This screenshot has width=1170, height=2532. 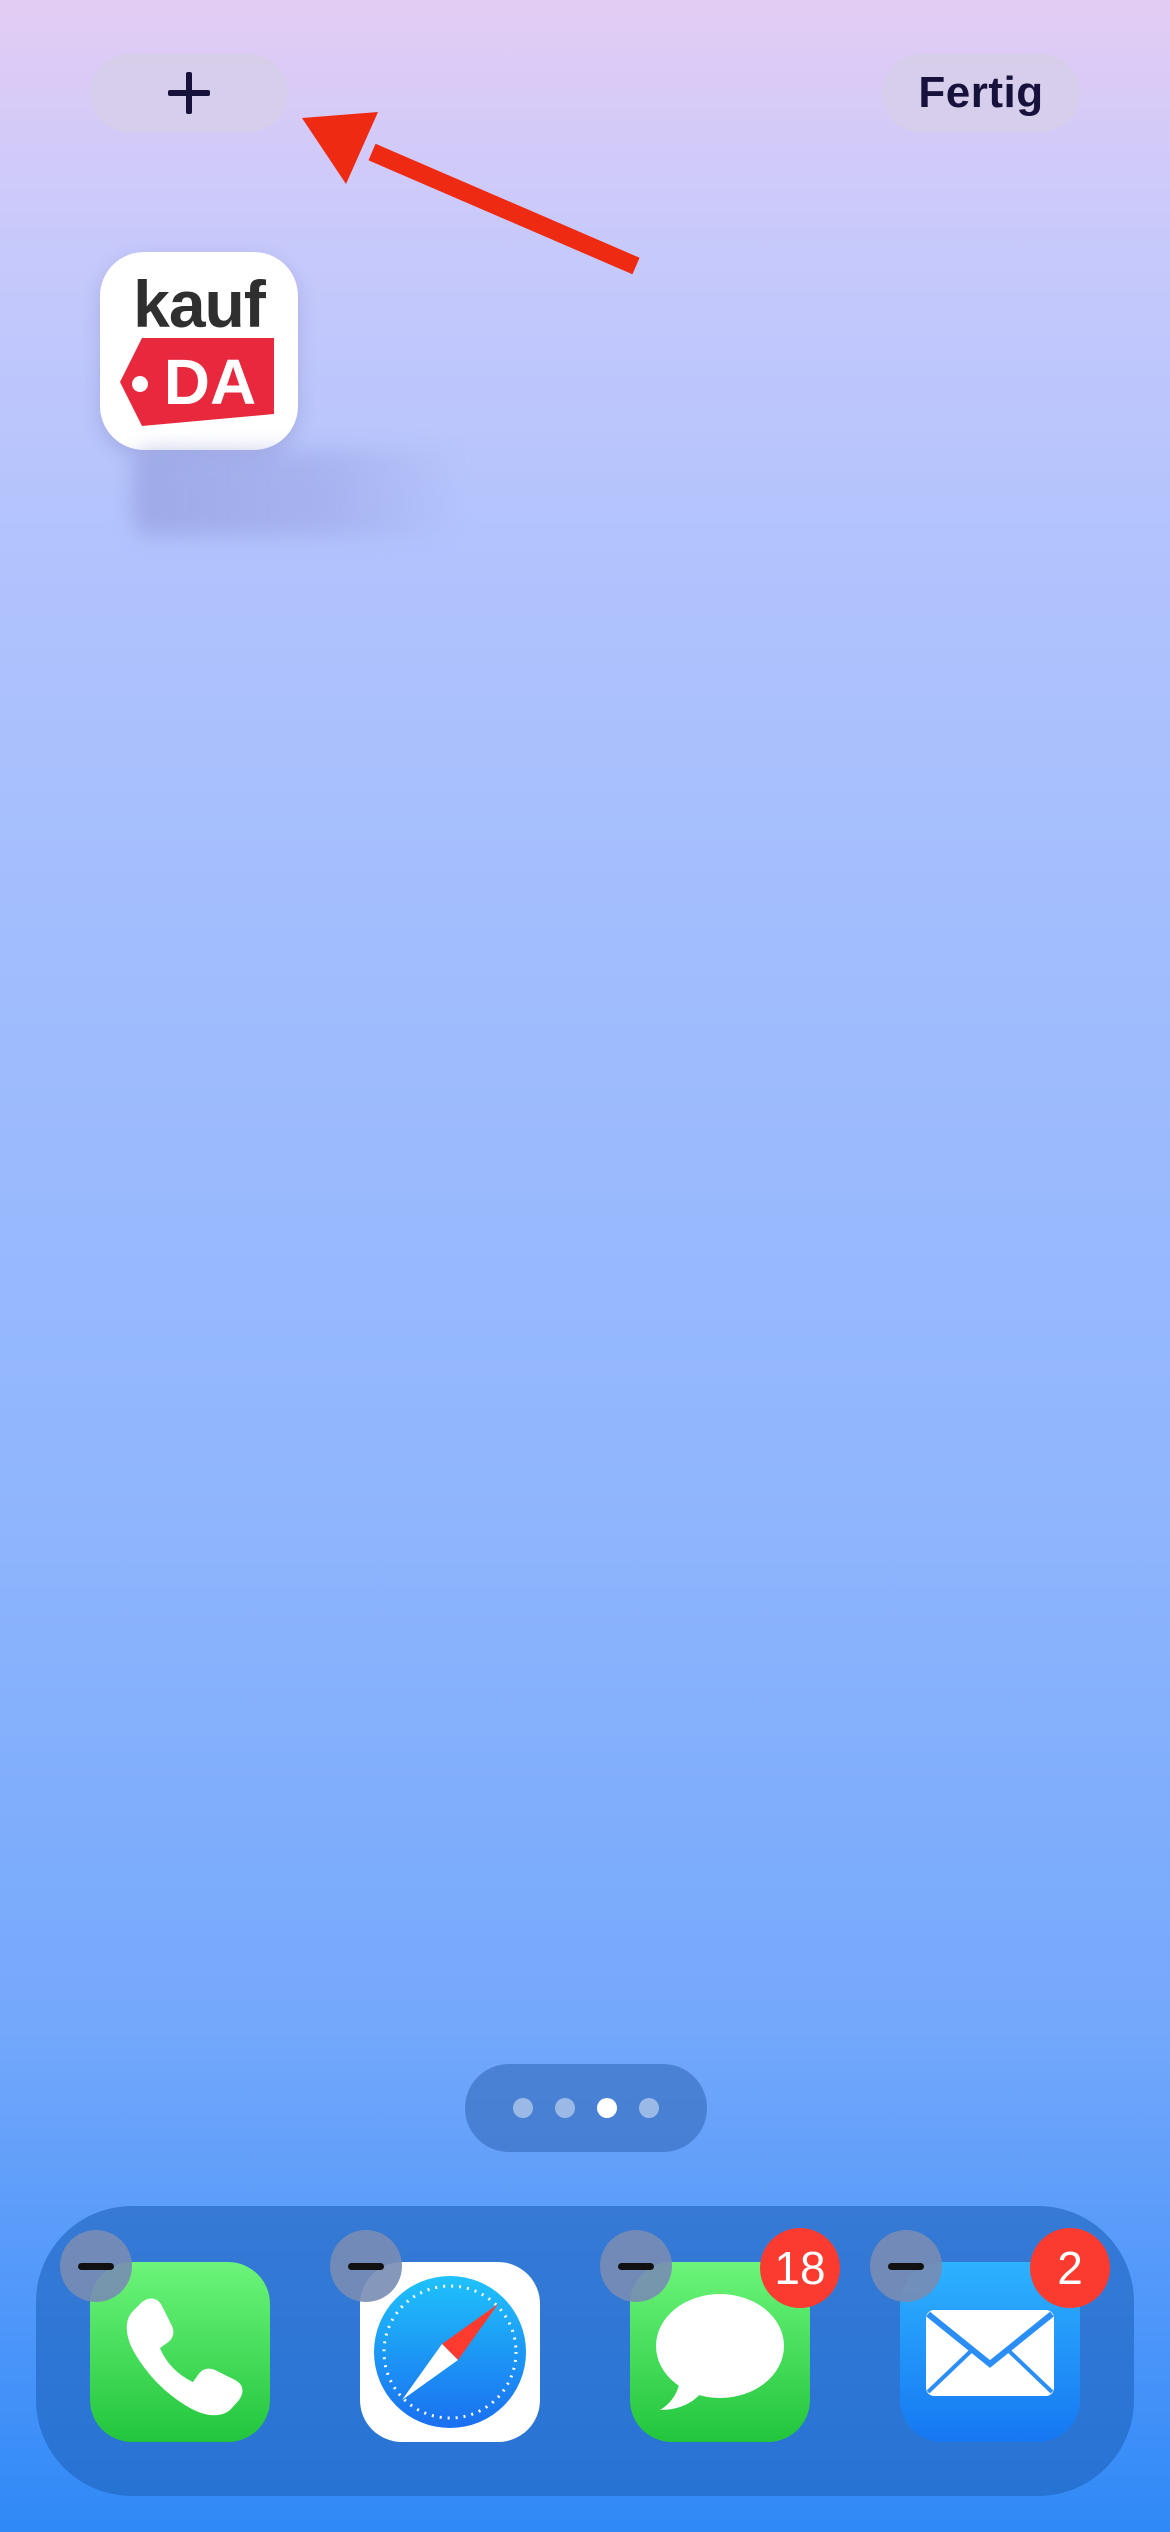 I want to click on kaufda-app-icon: kauf DA, so click(x=199, y=351).